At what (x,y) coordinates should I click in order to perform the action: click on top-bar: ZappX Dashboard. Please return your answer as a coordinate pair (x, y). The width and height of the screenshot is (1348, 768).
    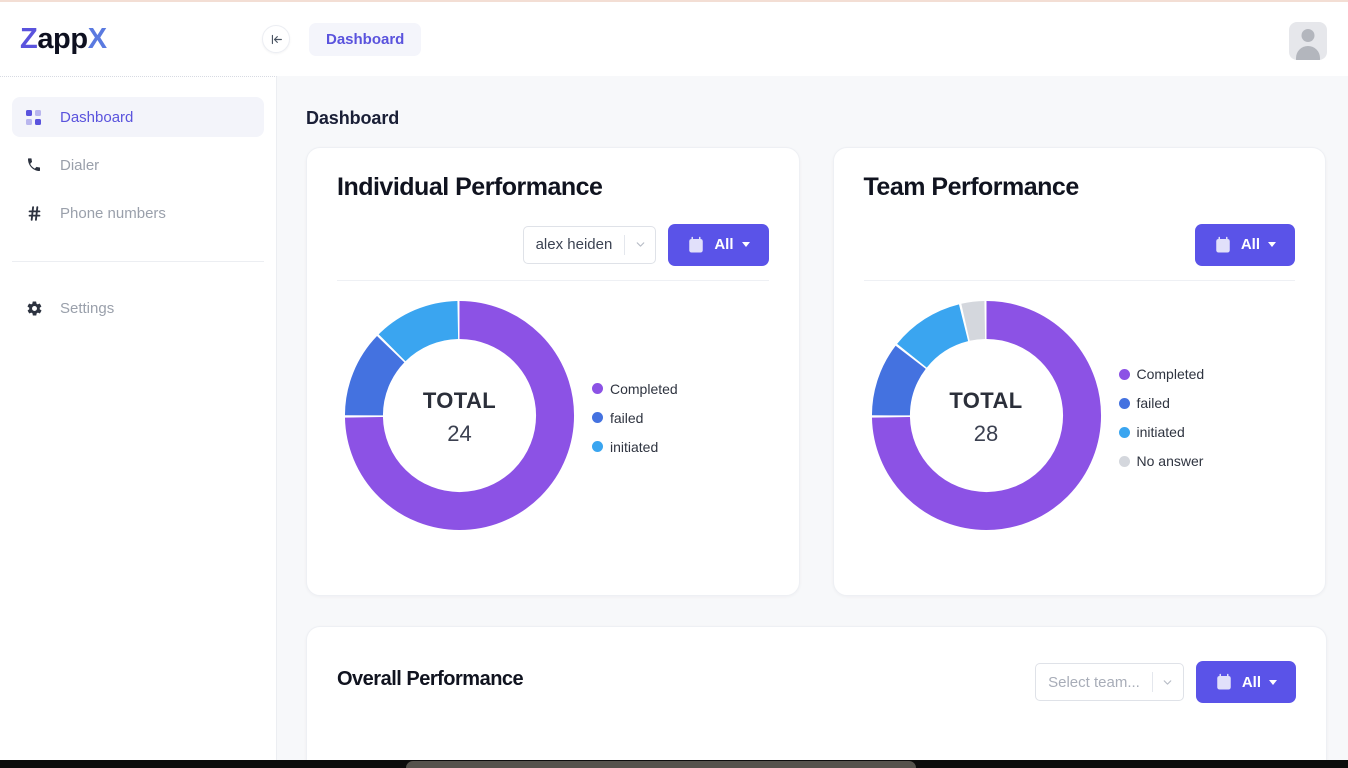
    Looking at the image, I should click on (674, 39).